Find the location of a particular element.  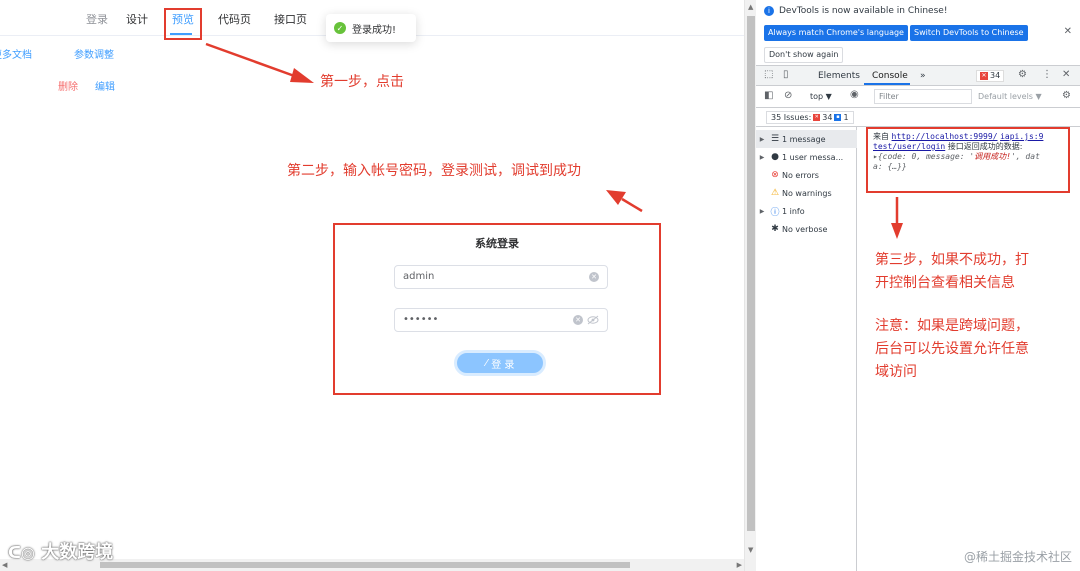

login-button: ⁄ 登 录 is located at coordinates (500, 363).